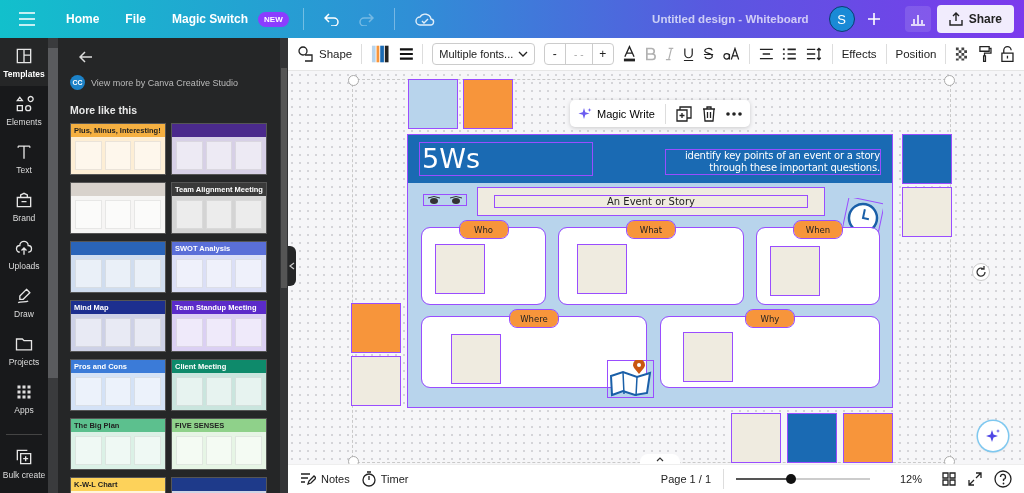  What do you see at coordinates (916, 54) in the screenshot?
I see `position-button: Position` at bounding box center [916, 54].